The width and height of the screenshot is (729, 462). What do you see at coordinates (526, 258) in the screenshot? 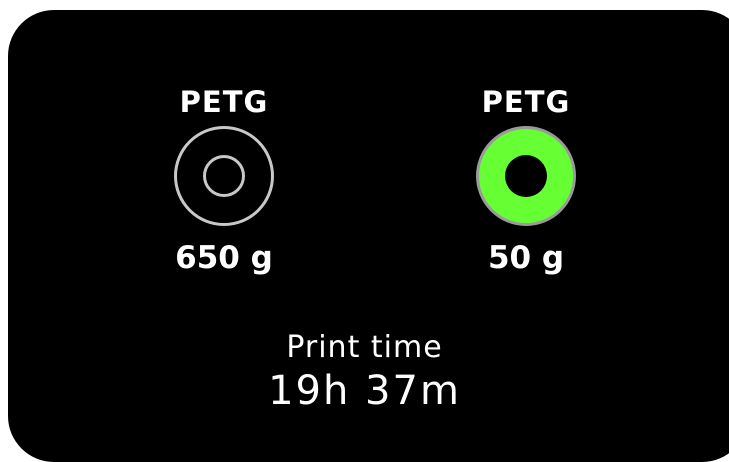
I see `spool-weight-label: 50 g` at bounding box center [526, 258].